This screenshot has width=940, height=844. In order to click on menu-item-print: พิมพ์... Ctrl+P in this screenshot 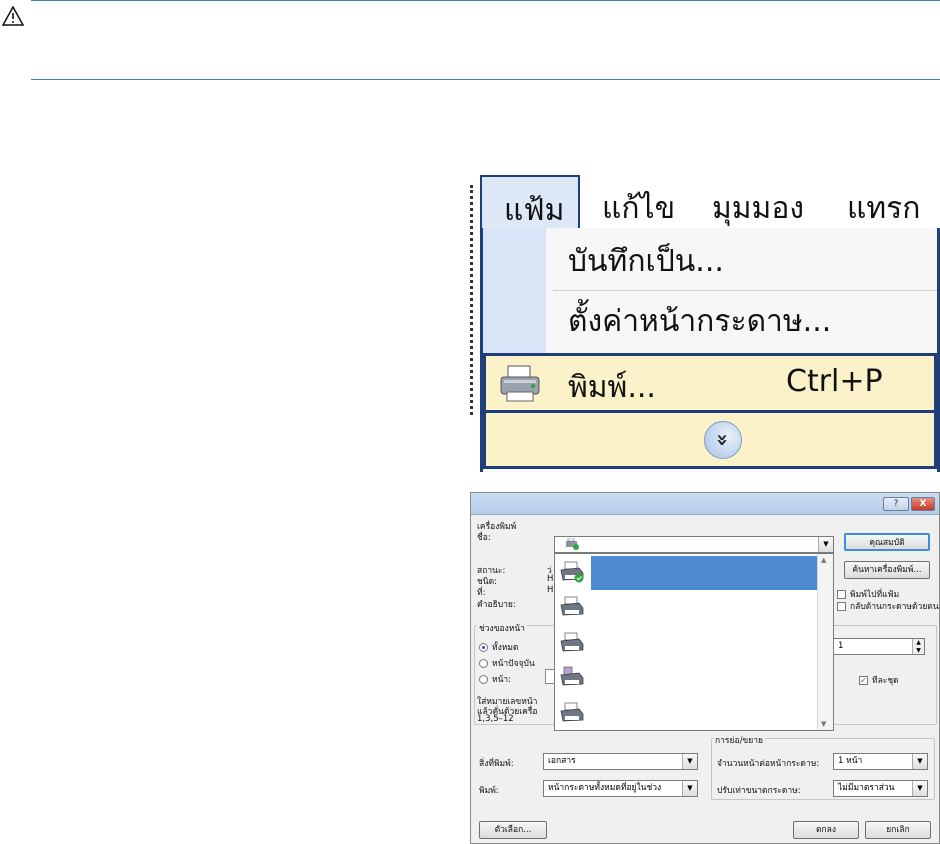, I will do `click(710, 383)`.